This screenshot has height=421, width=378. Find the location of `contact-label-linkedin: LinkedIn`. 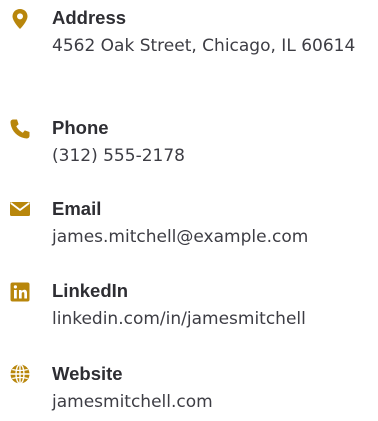

contact-label-linkedin: LinkedIn is located at coordinates (90, 290).